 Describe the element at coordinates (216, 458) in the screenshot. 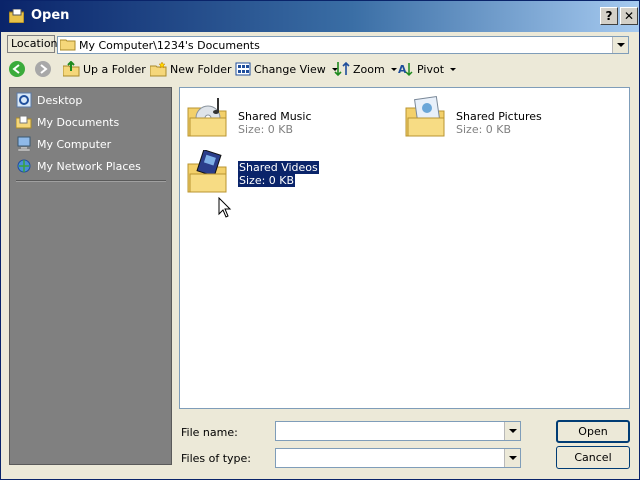

I see `file-type-label: Files of type:` at that location.